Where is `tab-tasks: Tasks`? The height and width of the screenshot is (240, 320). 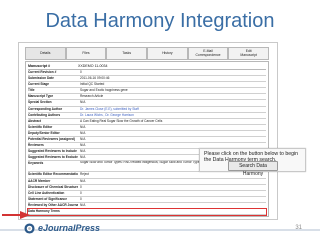 tab-tasks: Tasks is located at coordinates (127, 53).